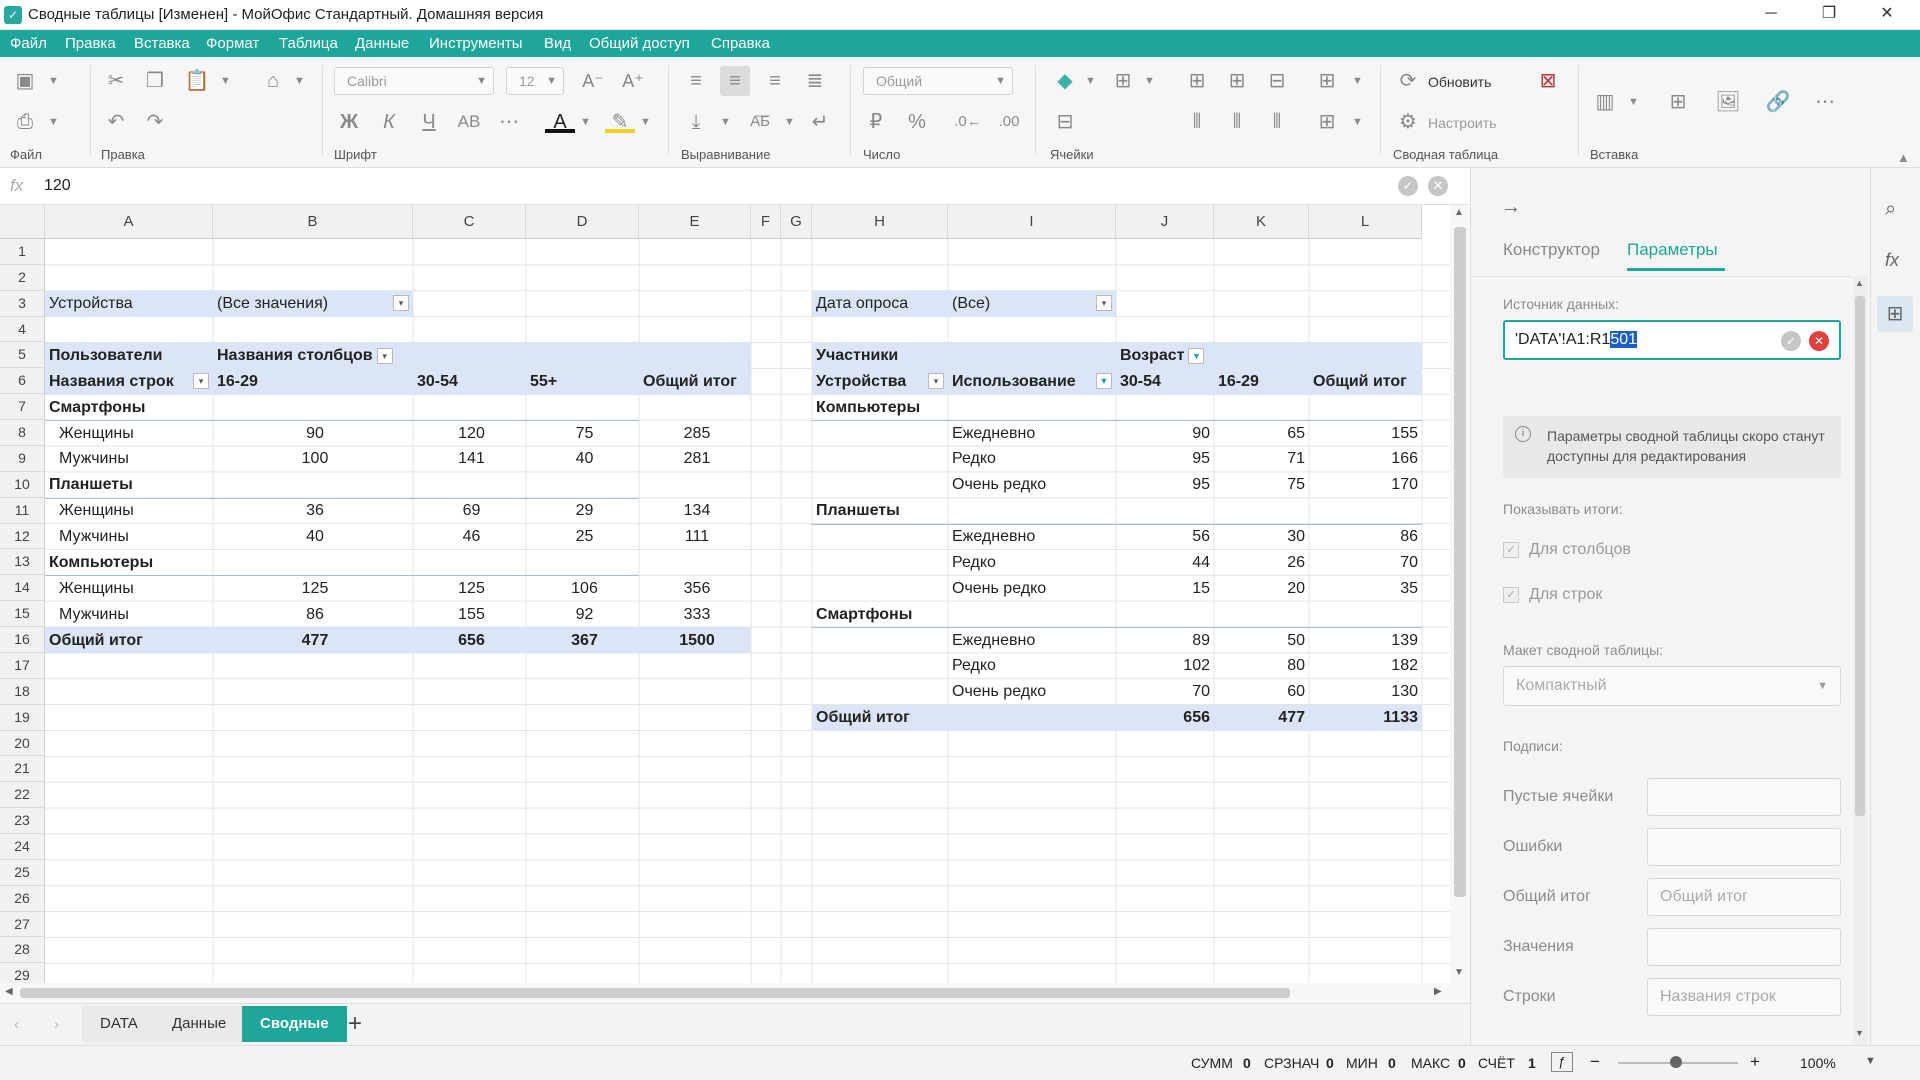 This screenshot has height=1080, width=1920. I want to click on pivot1-value: 106, so click(582, 589).